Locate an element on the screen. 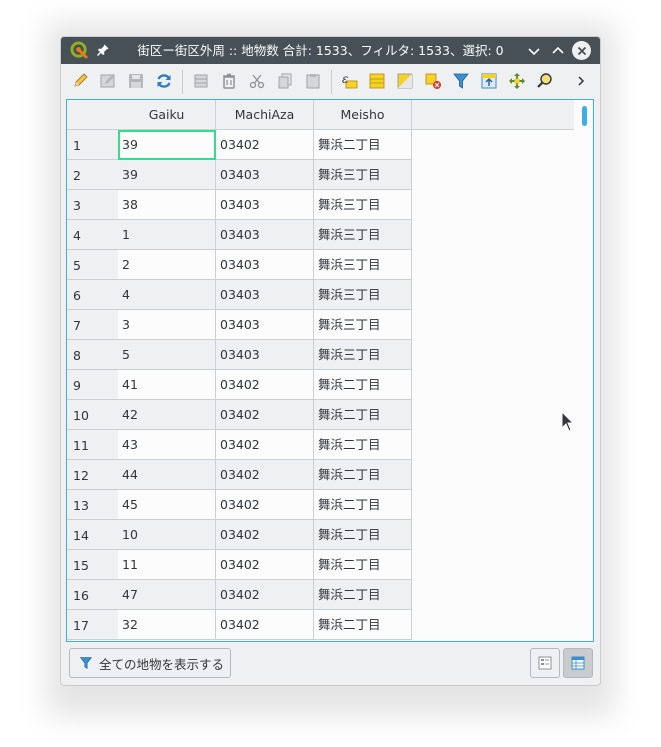 The height and width of the screenshot is (747, 661). table-row: 8 5 03403 舞浜三丁目 is located at coordinates (321, 355).